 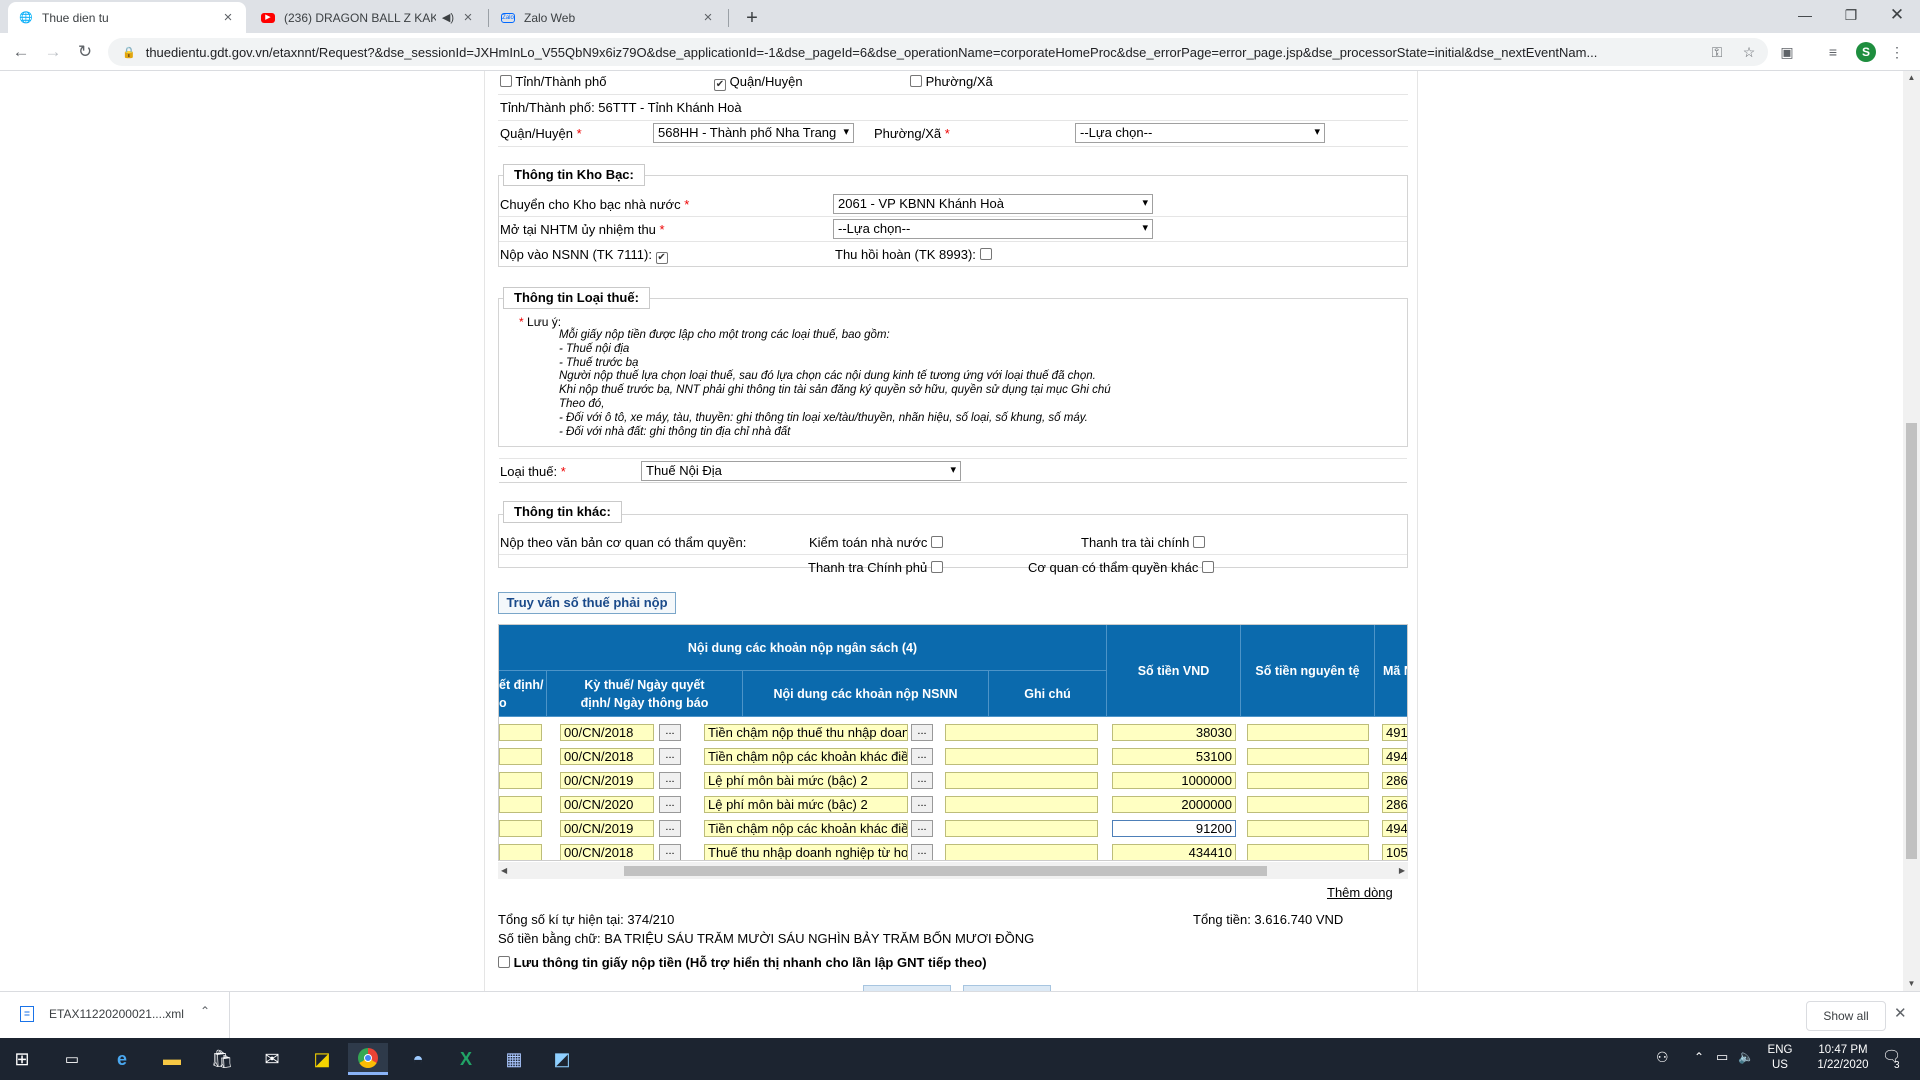 I want to click on checkbox-nop-nsnn: ✔, so click(x=661, y=258).